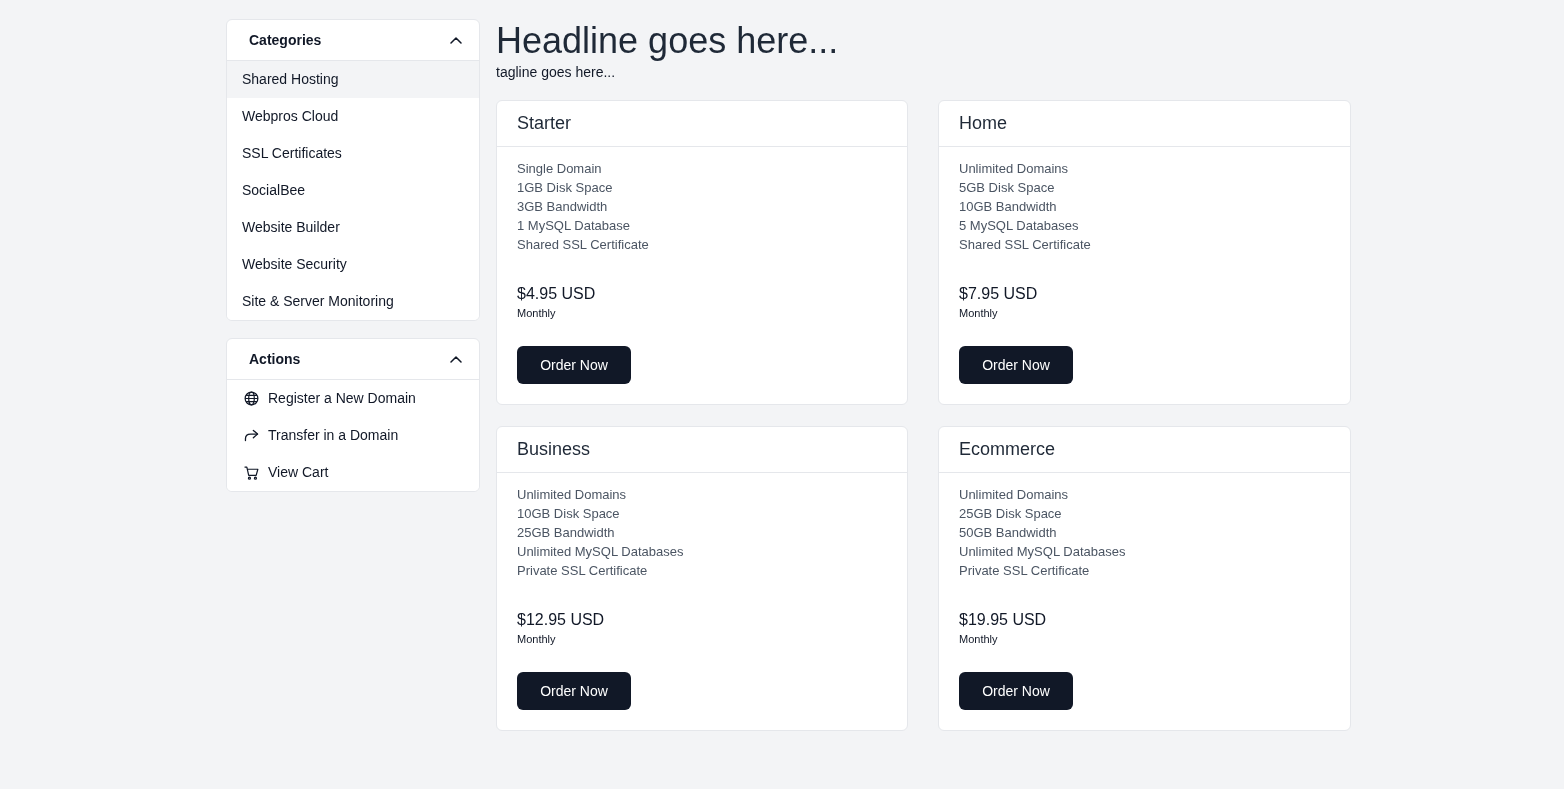 This screenshot has width=1564, height=789. Describe the element at coordinates (565, 188) in the screenshot. I see `feature-text: 1GB Disk Space` at that location.